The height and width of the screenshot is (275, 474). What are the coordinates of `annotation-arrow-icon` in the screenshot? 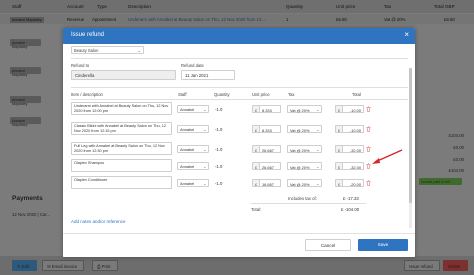 It's located at (387, 156).